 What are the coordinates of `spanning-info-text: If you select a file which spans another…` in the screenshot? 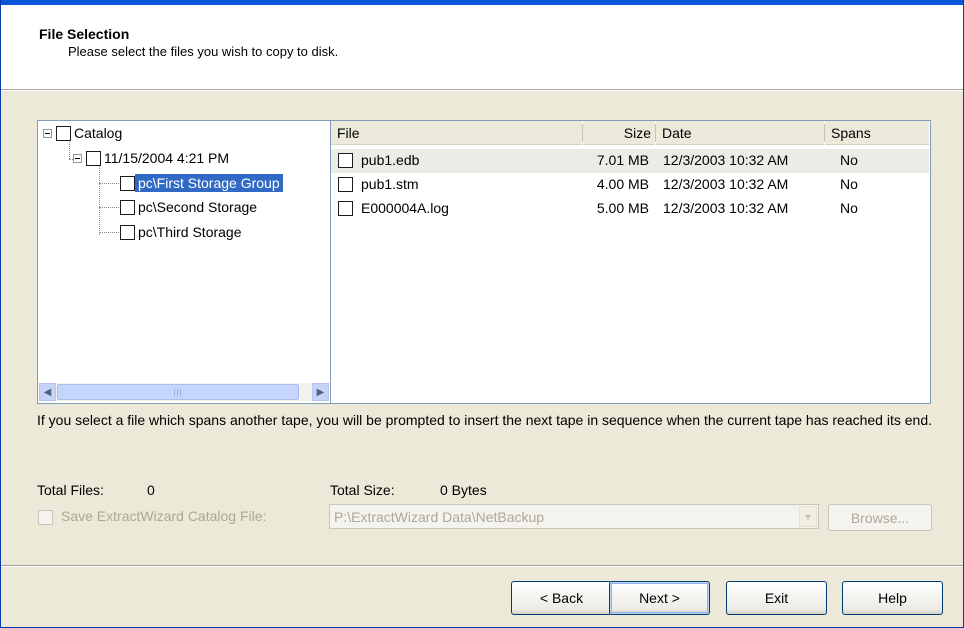 It's located at (484, 420).